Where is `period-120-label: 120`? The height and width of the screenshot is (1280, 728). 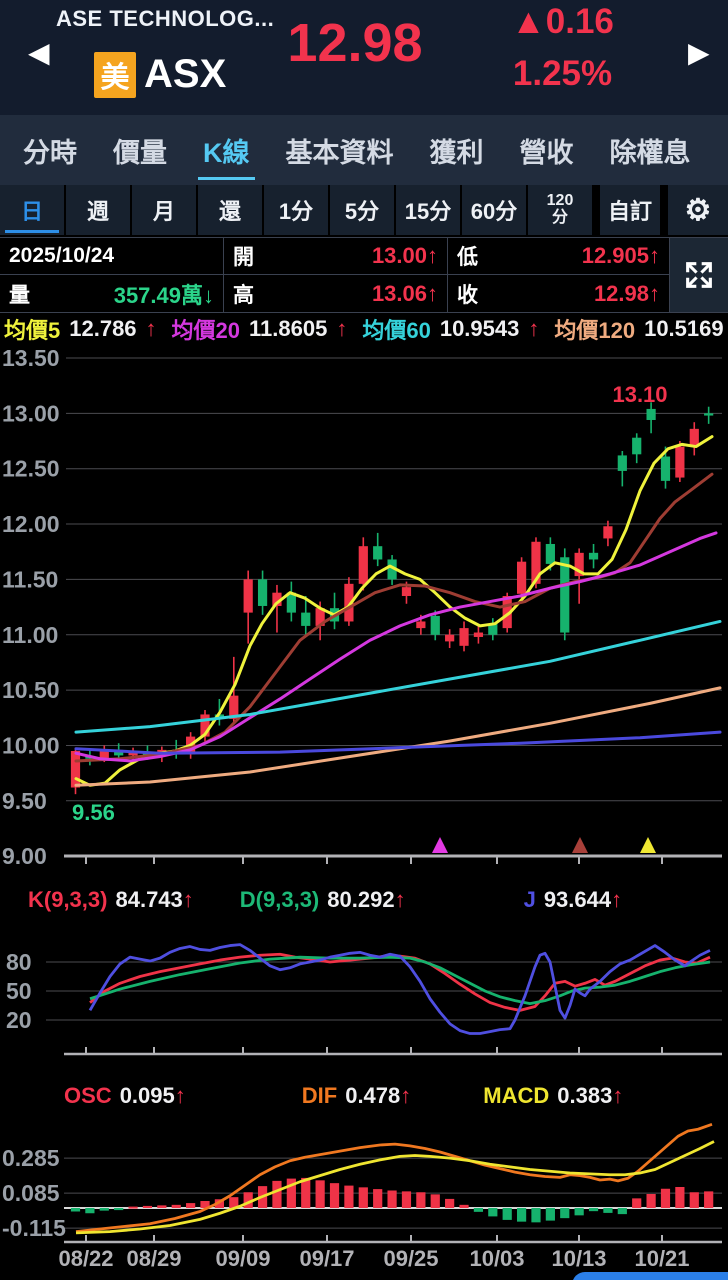 period-120-label: 120 is located at coordinates (560, 201).